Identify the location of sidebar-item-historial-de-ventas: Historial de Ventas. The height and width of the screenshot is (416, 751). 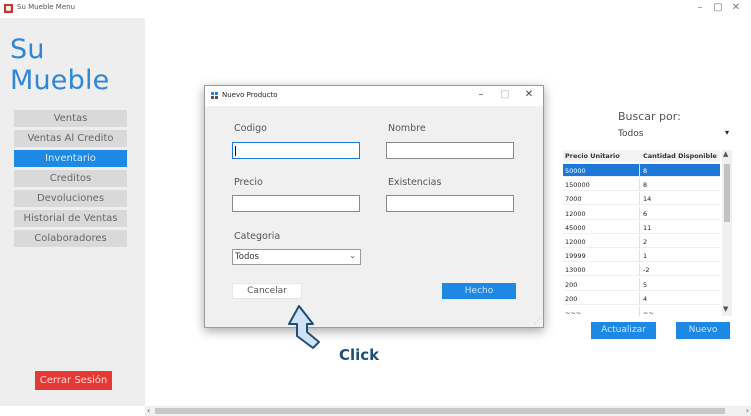
(70, 218).